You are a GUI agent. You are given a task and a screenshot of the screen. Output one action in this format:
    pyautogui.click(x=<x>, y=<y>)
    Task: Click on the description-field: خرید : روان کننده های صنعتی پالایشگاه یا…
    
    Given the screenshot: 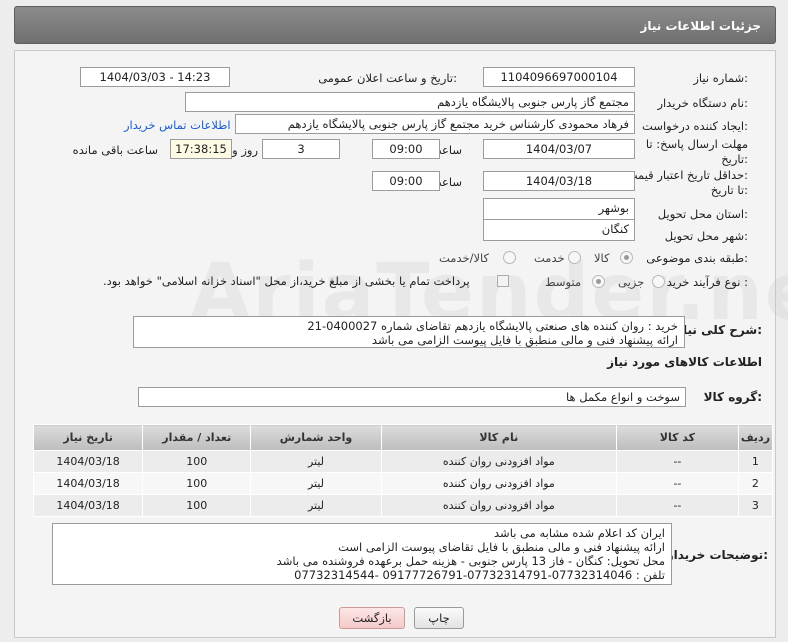 What is the action you would take?
    pyautogui.click(x=409, y=332)
    